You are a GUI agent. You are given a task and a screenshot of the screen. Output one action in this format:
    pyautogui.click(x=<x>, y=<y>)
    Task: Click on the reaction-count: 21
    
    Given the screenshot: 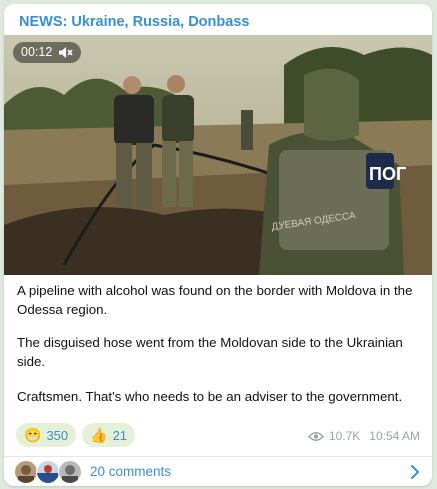 What is the action you would take?
    pyautogui.click(x=120, y=435)
    